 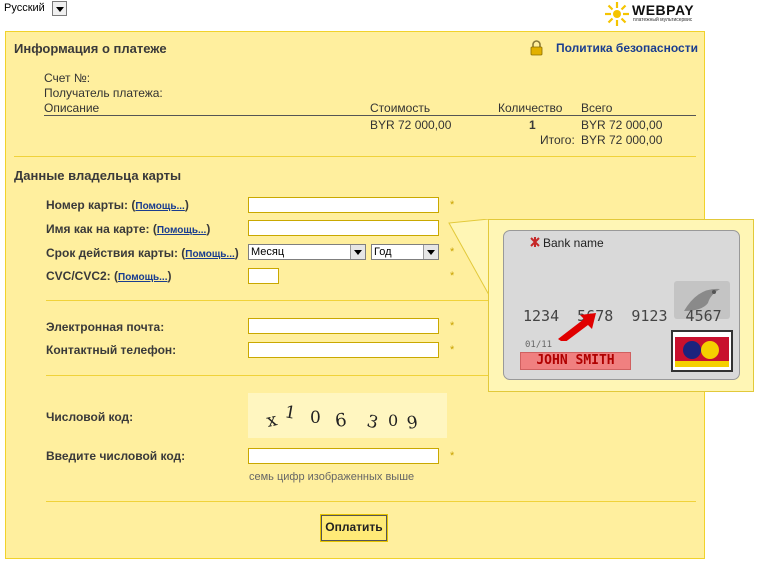 I want to click on sun-icon, so click(x=617, y=14).